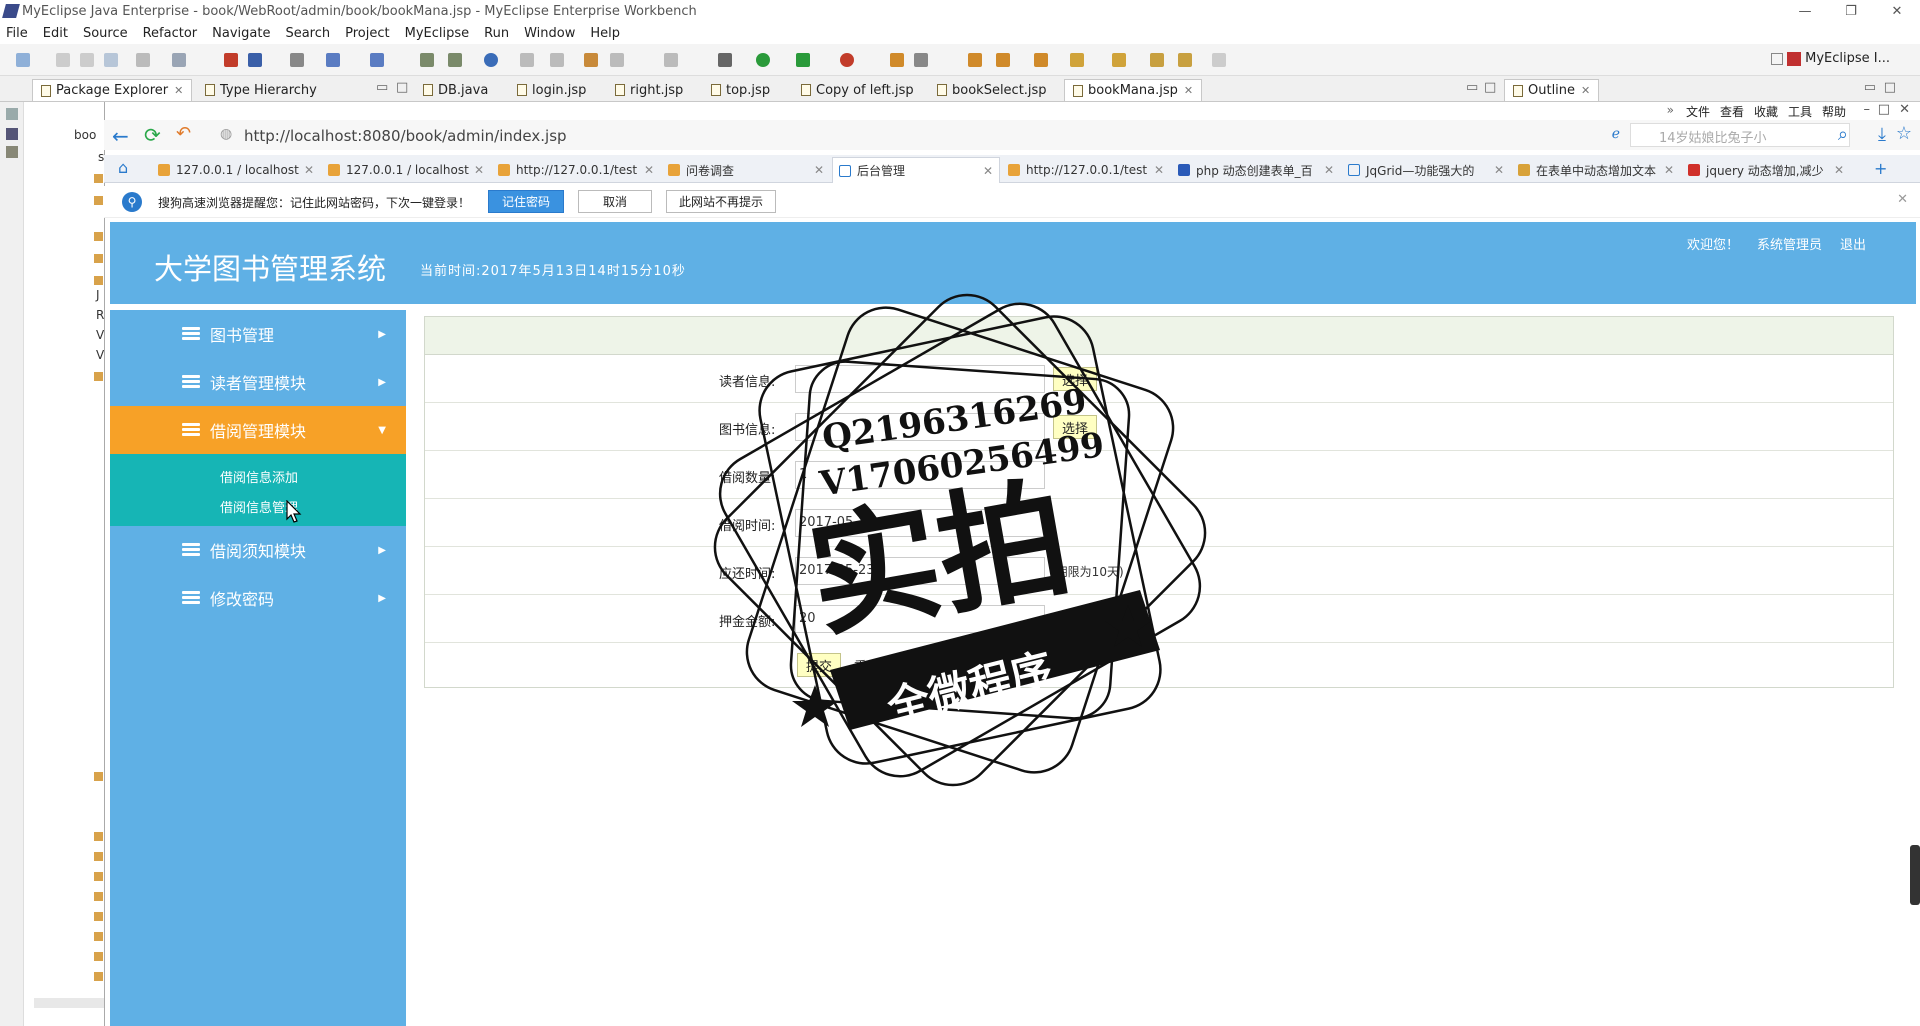  What do you see at coordinates (1157, 60) in the screenshot?
I see `last-edit-icon` at bounding box center [1157, 60].